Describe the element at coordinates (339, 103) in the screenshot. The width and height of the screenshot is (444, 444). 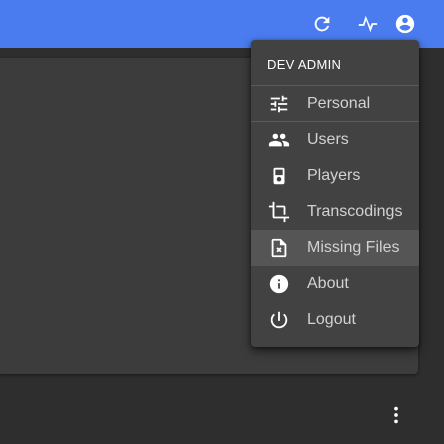
I see `menu-item-label: Personal` at that location.